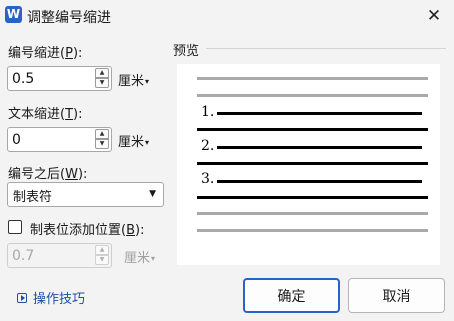 The height and width of the screenshot is (321, 454). Describe the element at coordinates (326, 48) in the screenshot. I see `preview-divider` at that location.